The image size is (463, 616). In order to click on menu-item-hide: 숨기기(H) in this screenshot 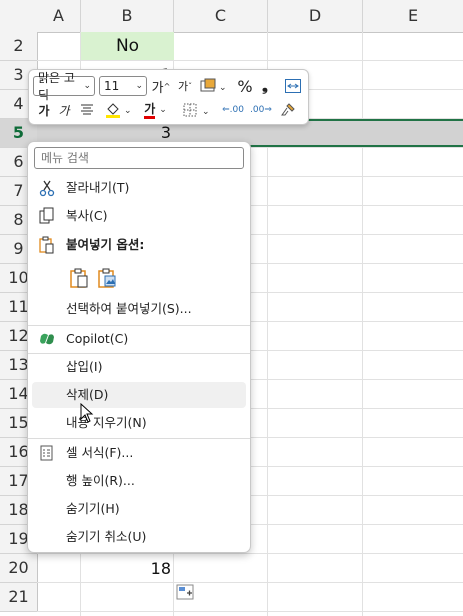, I will do `click(139, 509)`.